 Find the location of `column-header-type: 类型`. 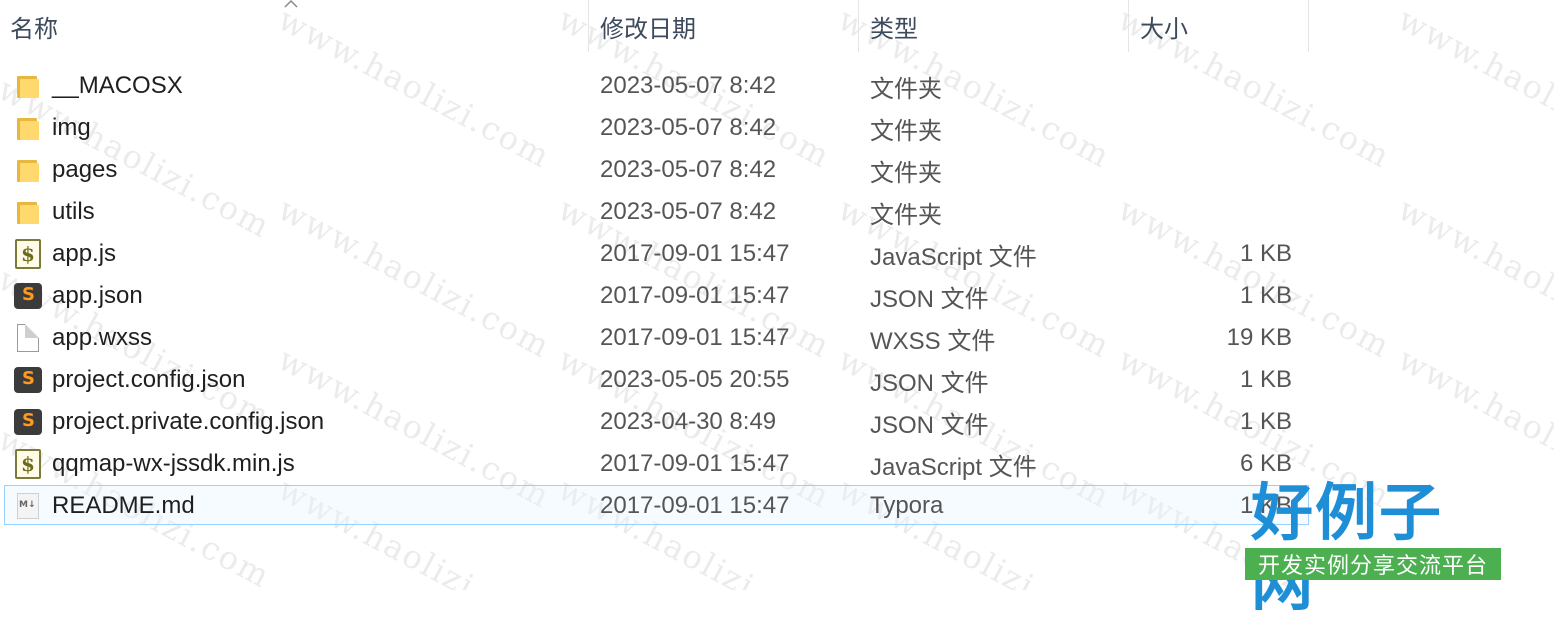

column-header-type: 类型 is located at coordinates (994, 26).